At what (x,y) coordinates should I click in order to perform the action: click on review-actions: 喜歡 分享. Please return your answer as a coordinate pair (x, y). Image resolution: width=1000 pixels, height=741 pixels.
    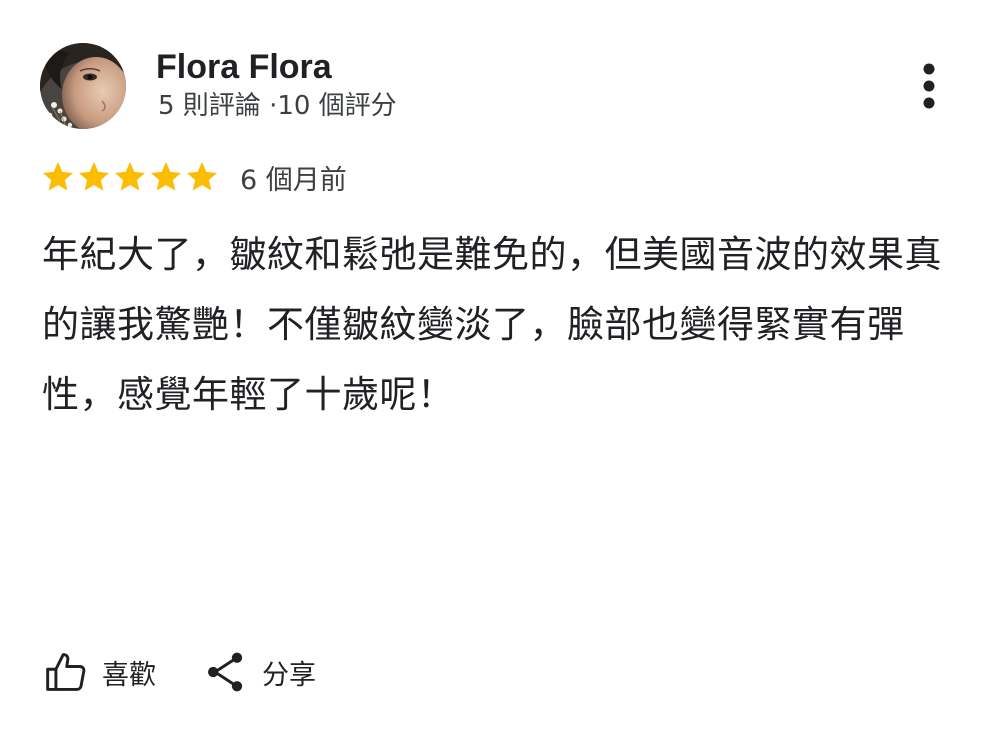
    Looking at the image, I should click on (204, 672).